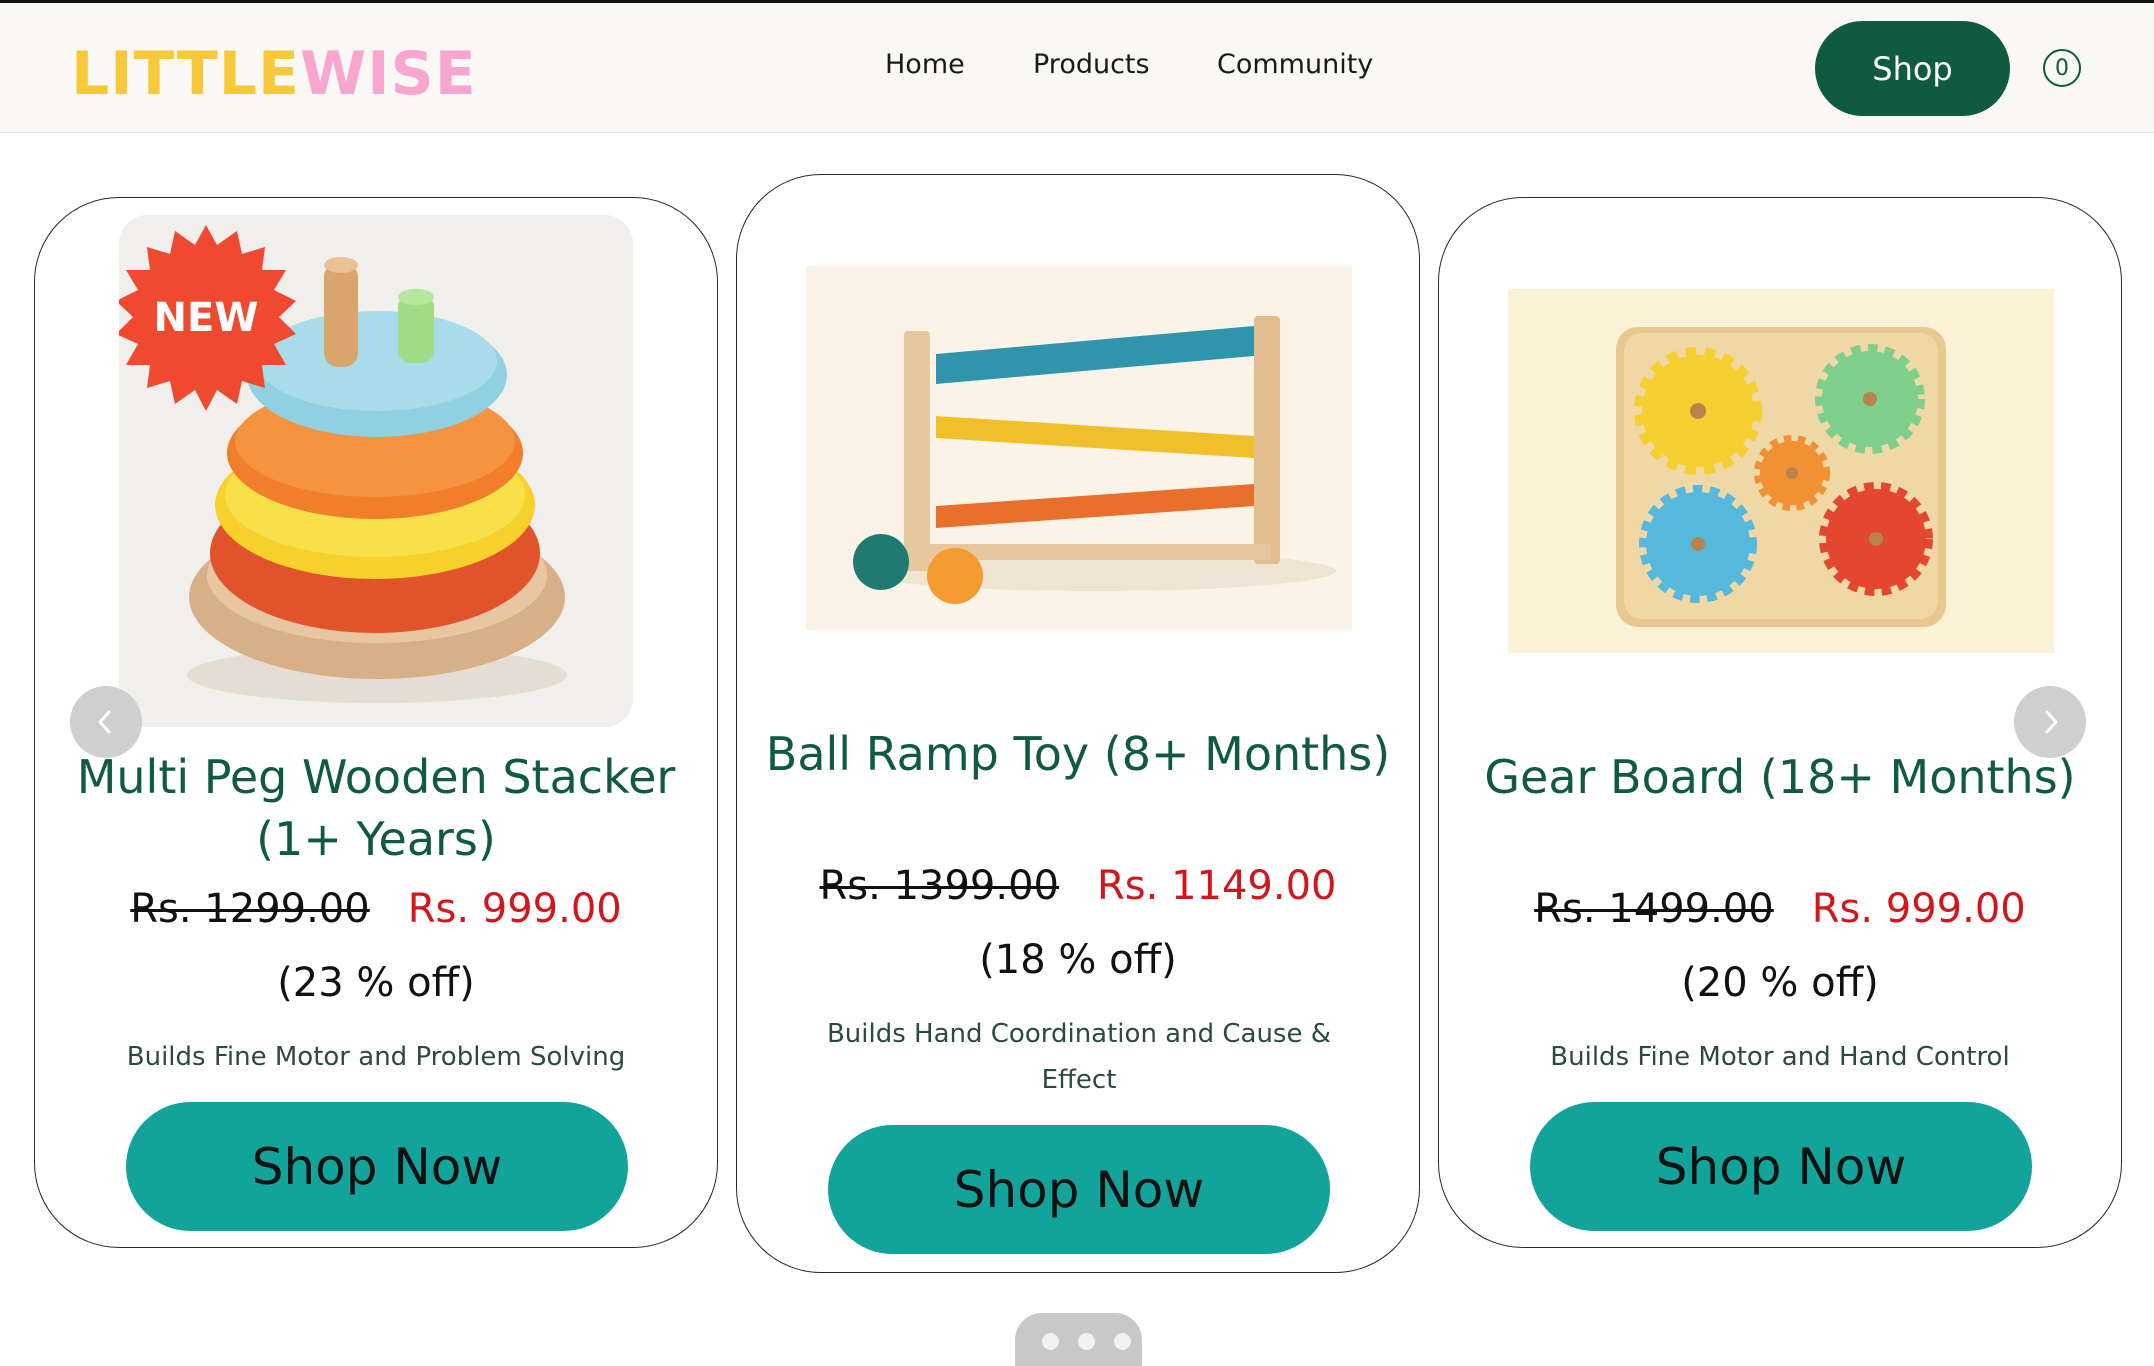  Describe the element at coordinates (1094, 460) in the screenshot. I see `ball-ramp-illustration` at that location.